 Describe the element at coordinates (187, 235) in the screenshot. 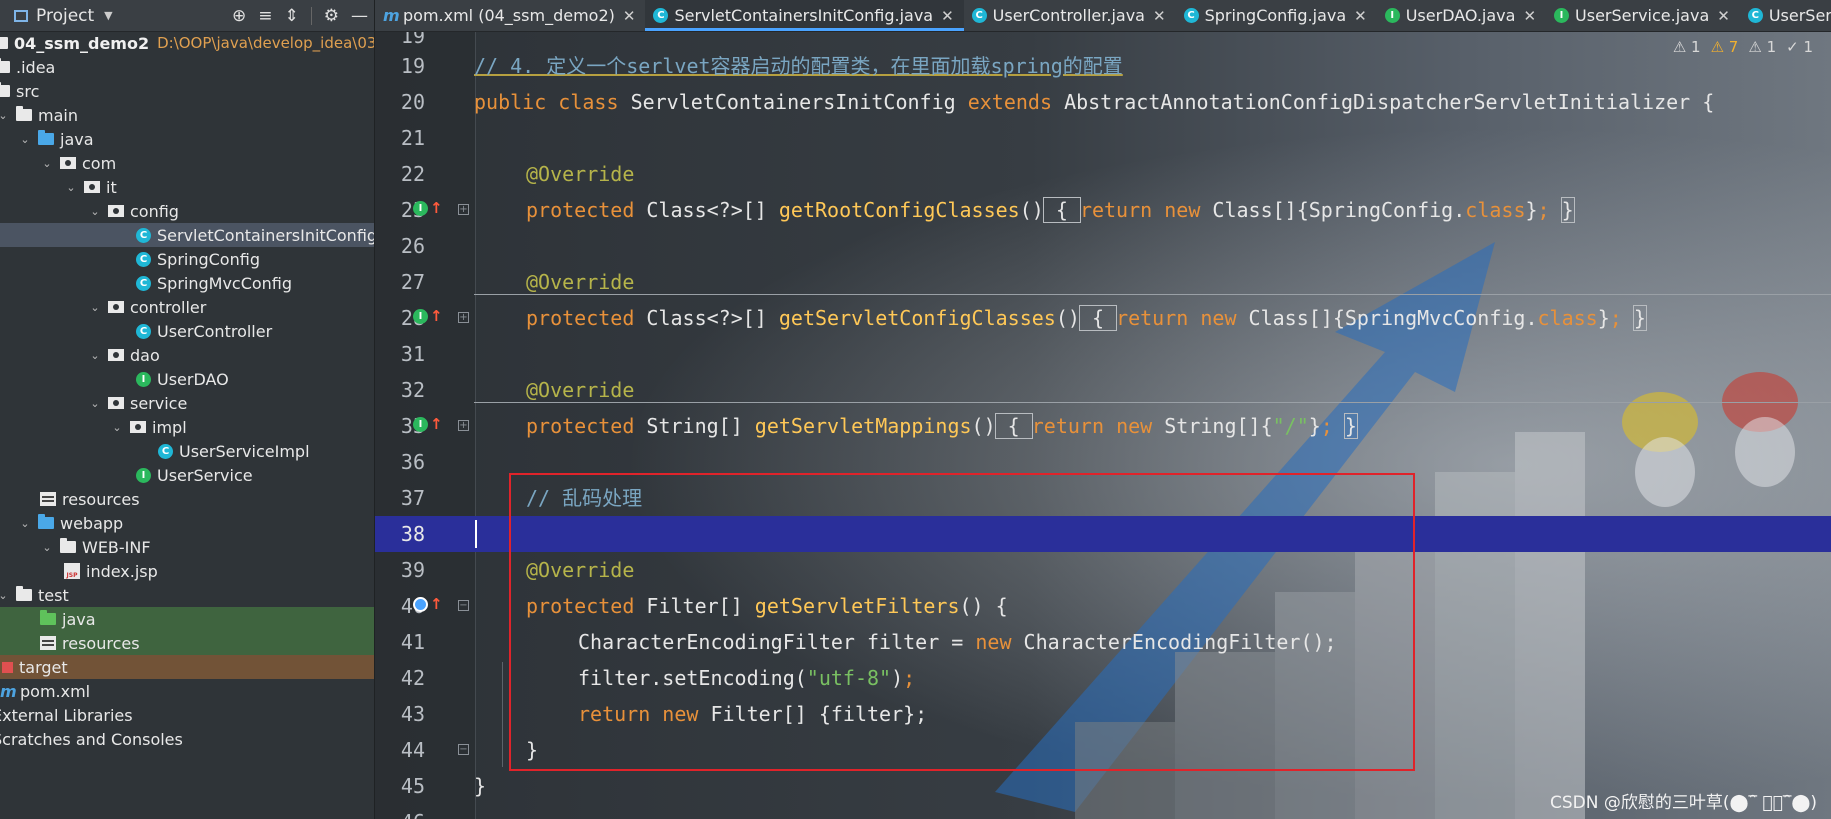

I see `tree-item-servletcontainersinitconfig: C ServletContainersInitConfig` at that location.